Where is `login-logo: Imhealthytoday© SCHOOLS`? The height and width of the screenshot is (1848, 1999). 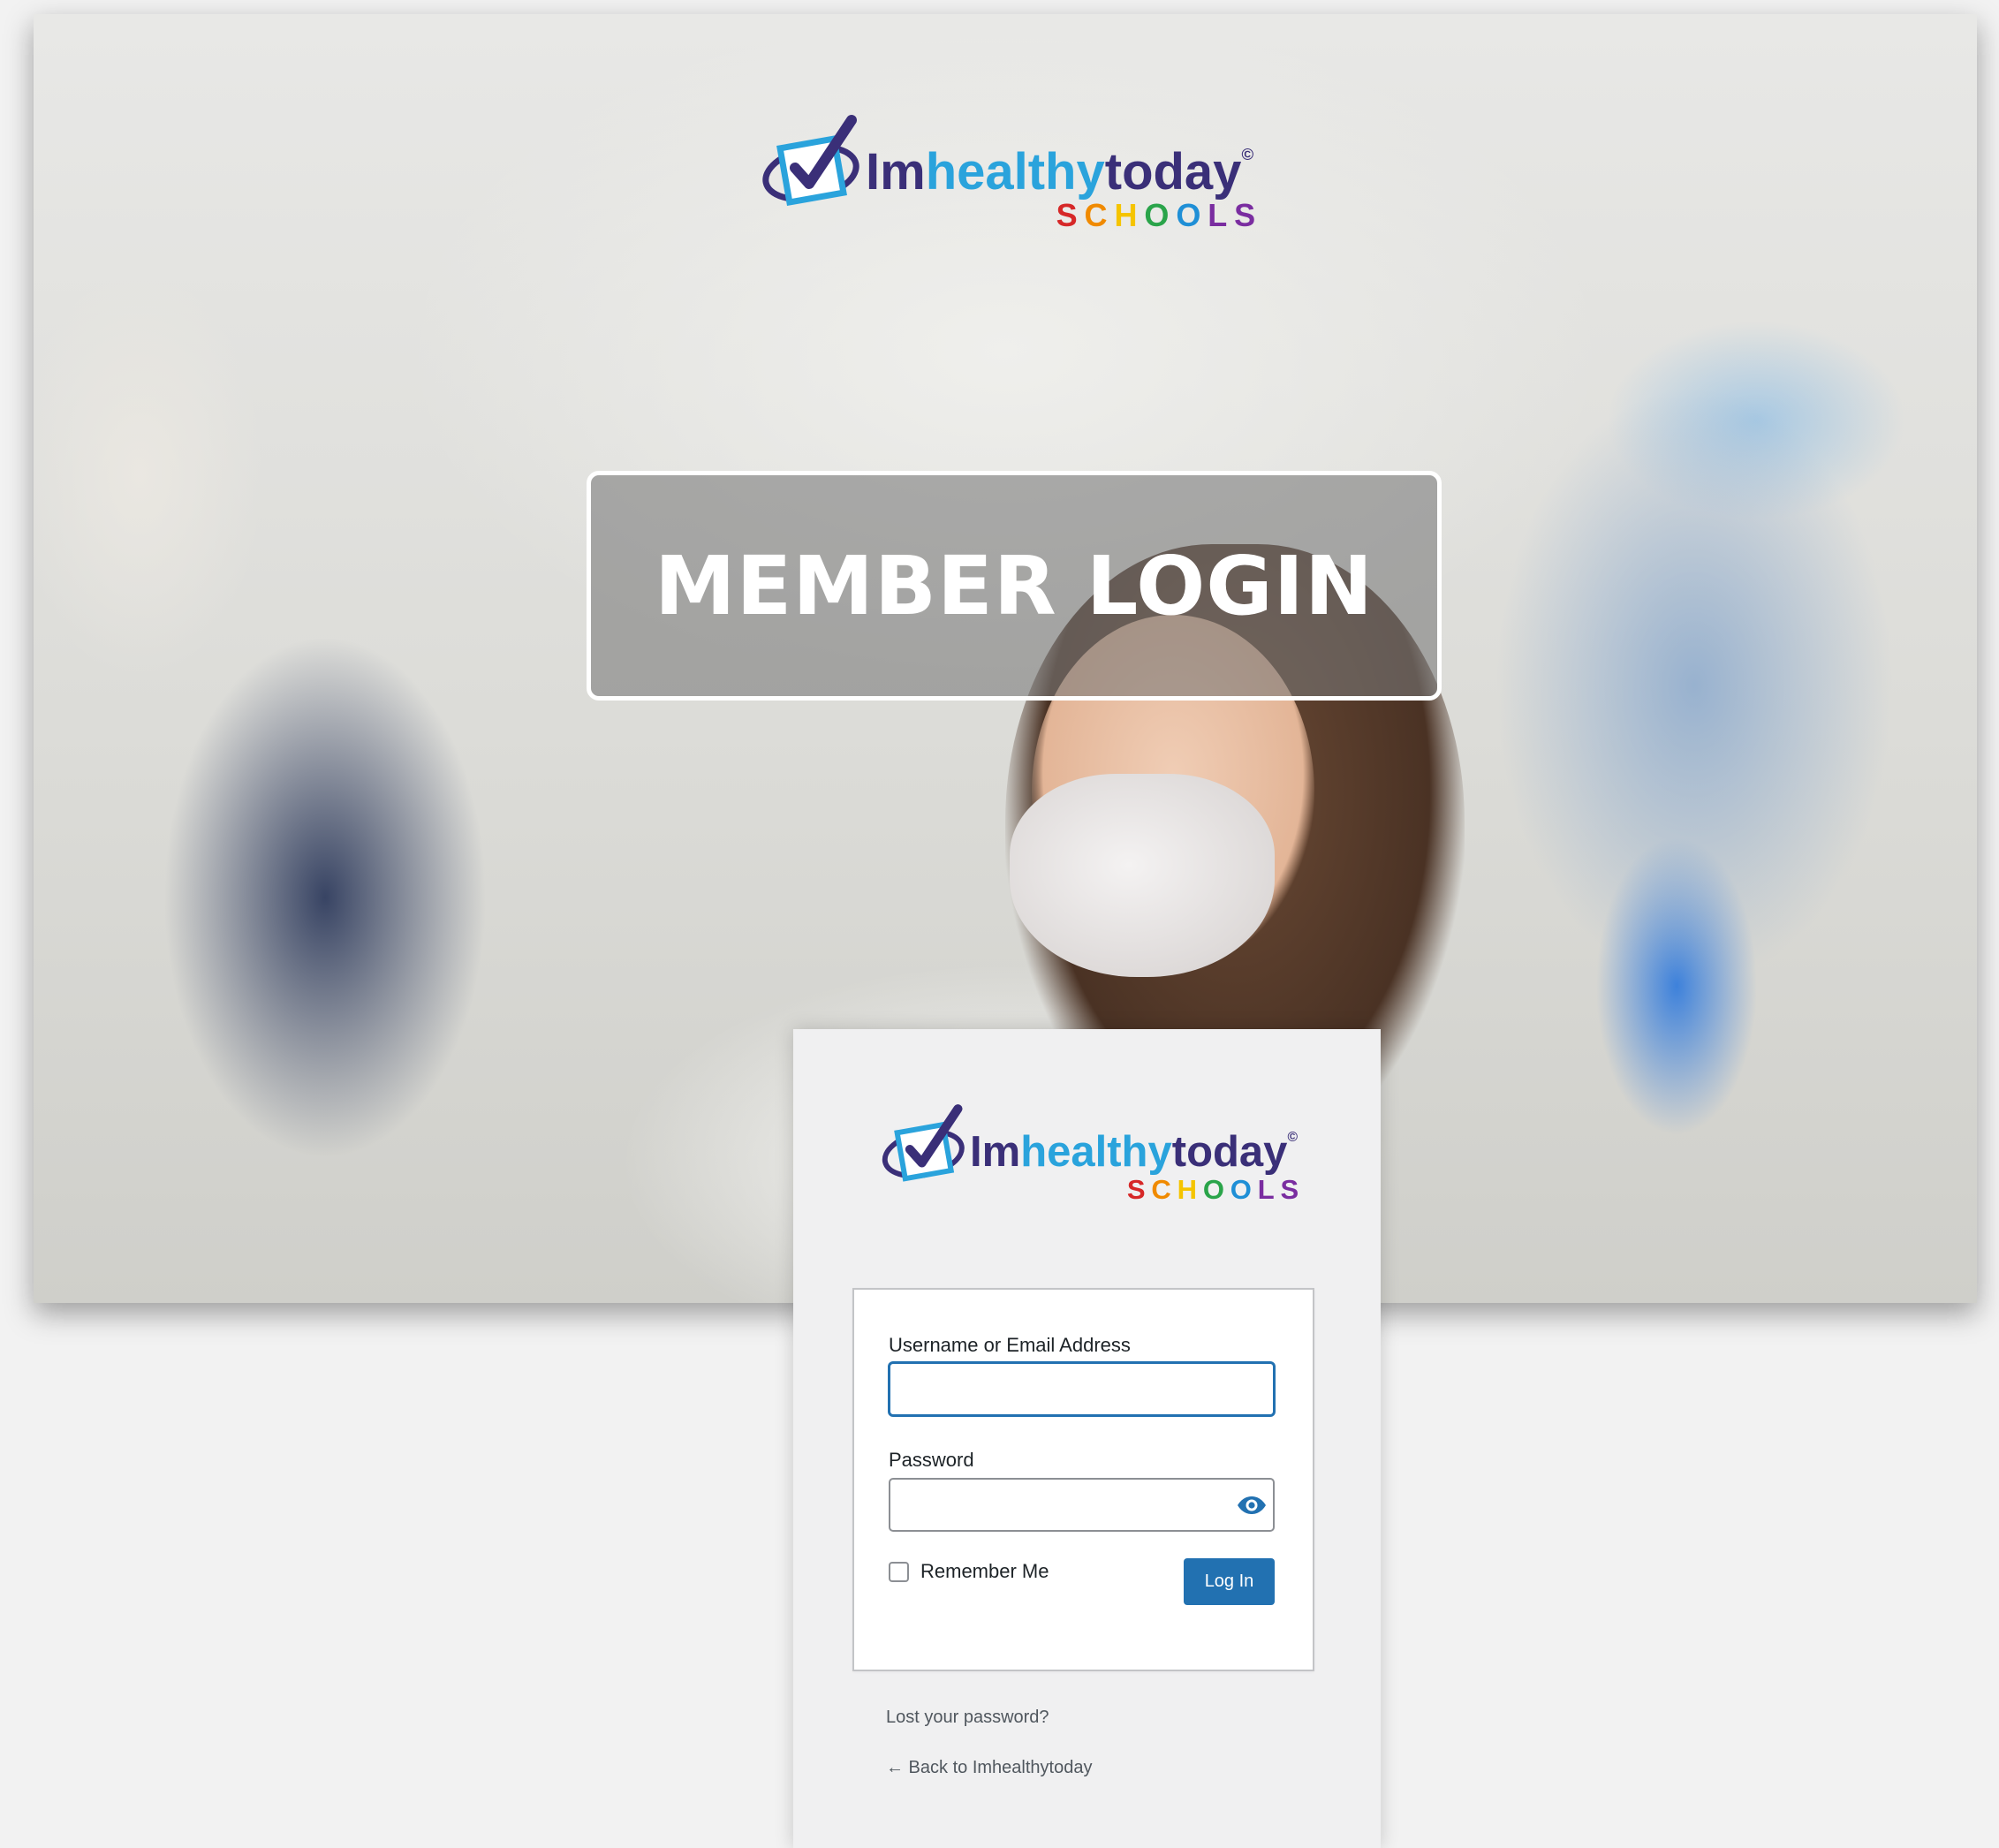
login-logo: Imhealthytoday© SCHOOLS is located at coordinates (1089, 1152).